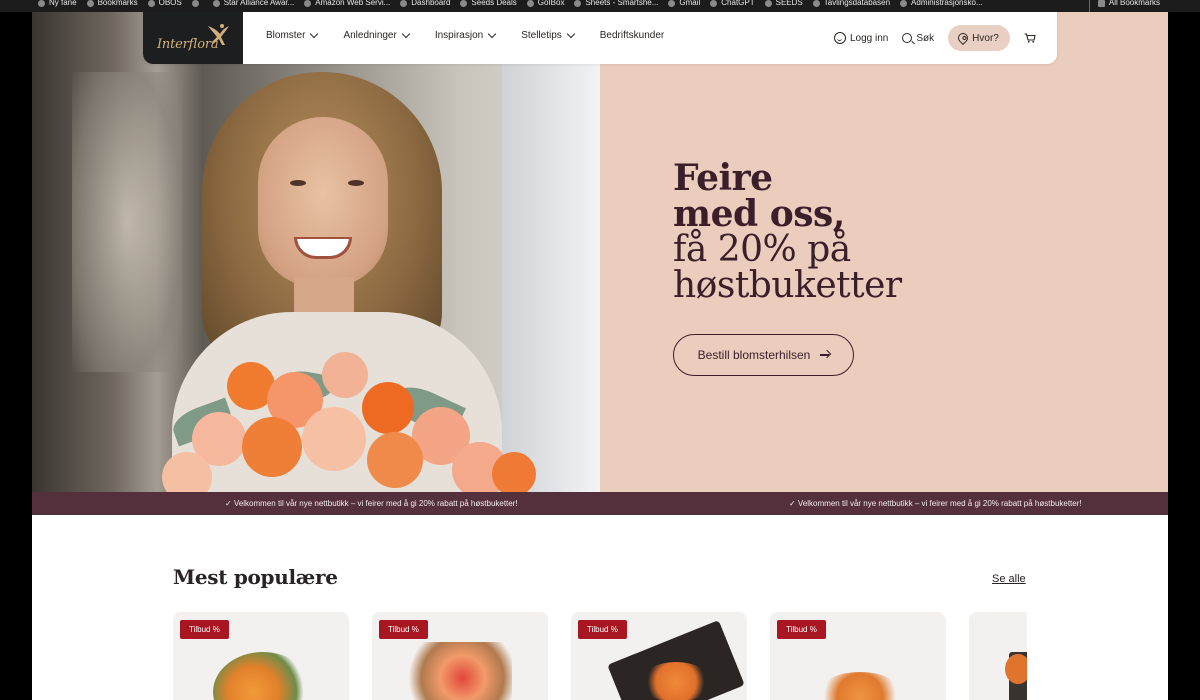 This screenshot has height=700, width=1200. I want to click on user-icon, so click(840, 38).